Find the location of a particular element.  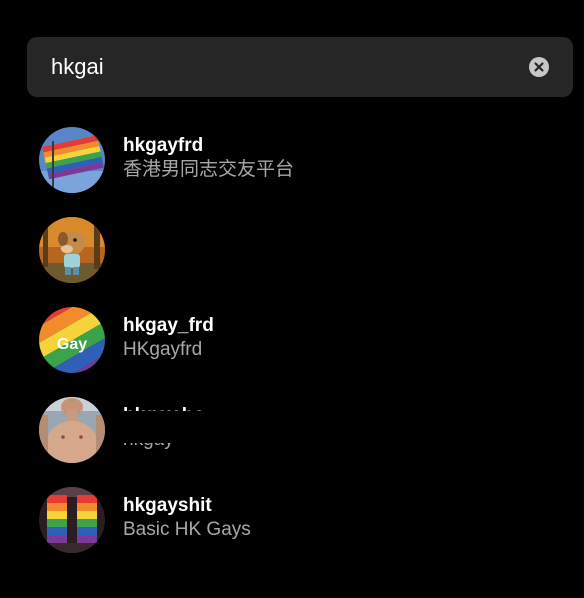

result-username: hkgayfrd is located at coordinates (163, 145).